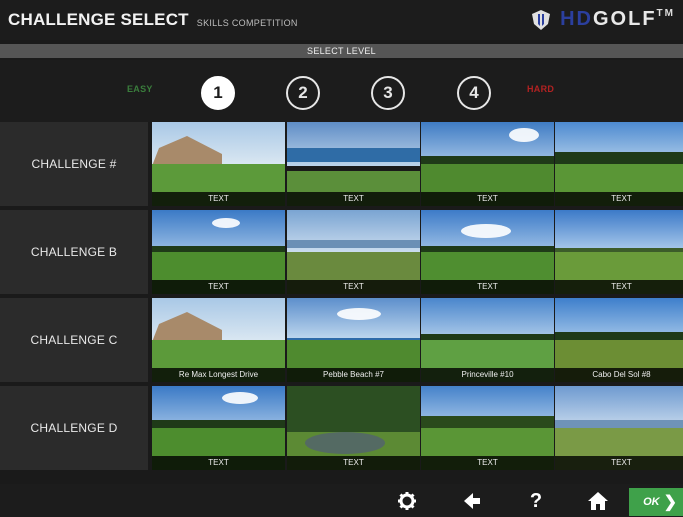 Image resolution: width=683 pixels, height=517 pixels. Describe the element at coordinates (619, 340) in the screenshot. I see `challenge-tile: Cabo Del Sol #8` at that location.